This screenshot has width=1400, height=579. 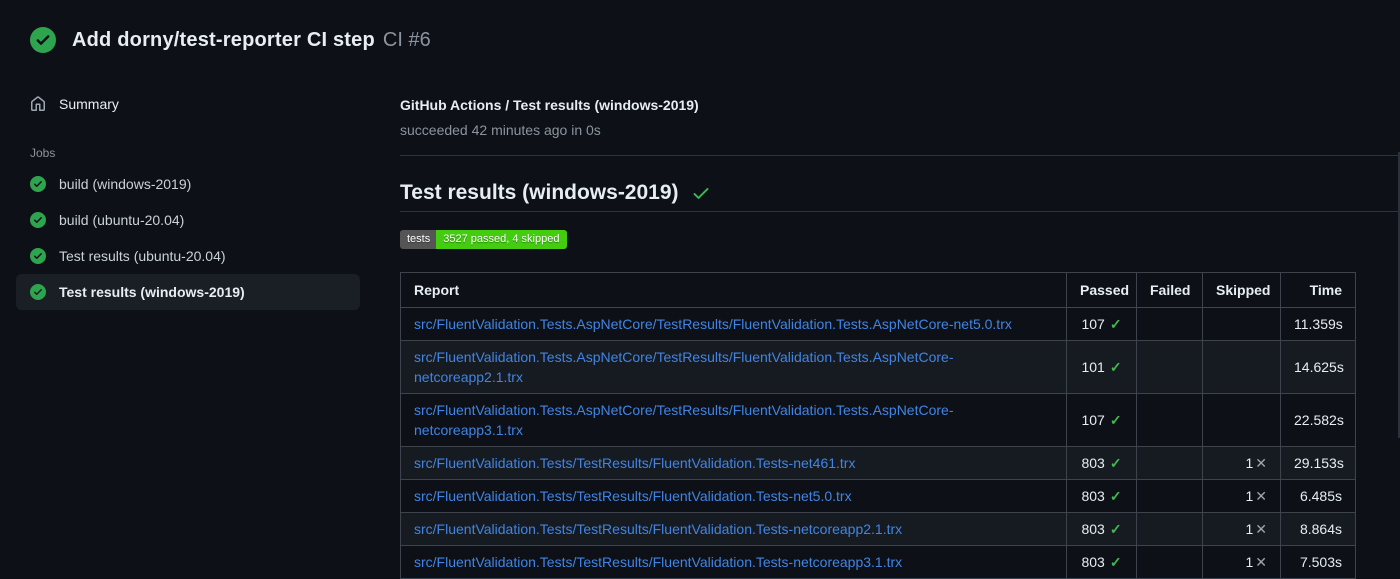 What do you see at coordinates (733, 290) in the screenshot?
I see `column-header-report: Report` at bounding box center [733, 290].